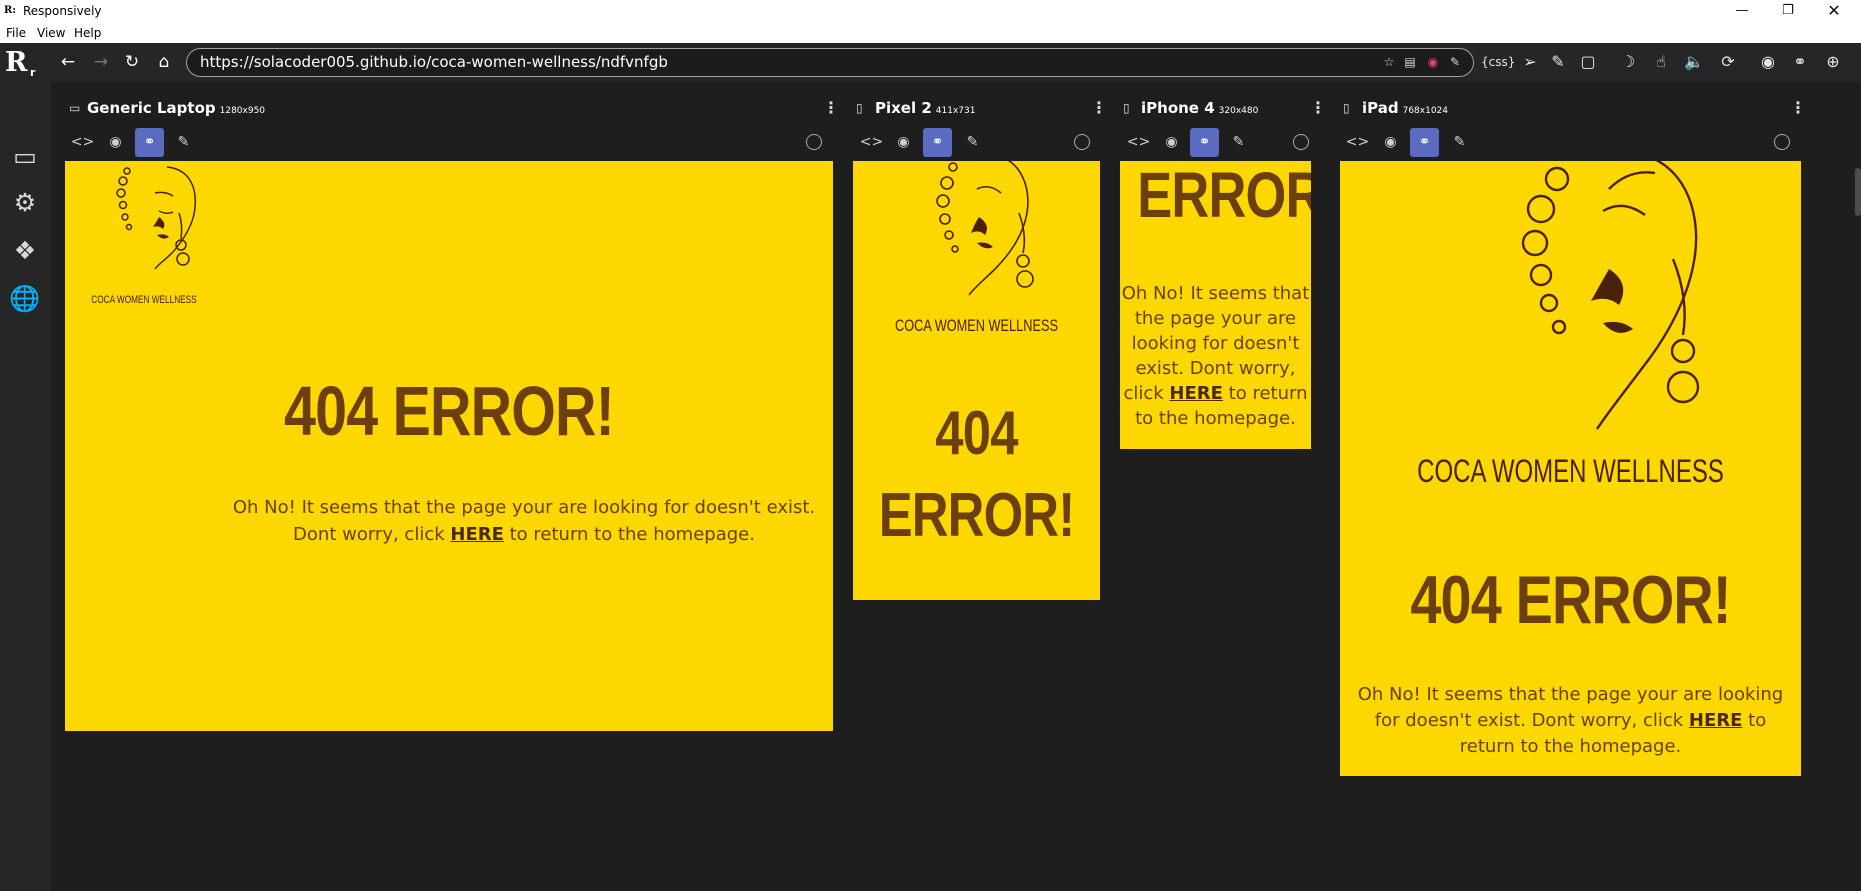  What do you see at coordinates (25, 157) in the screenshot?
I see `devices-icon: ▭` at bounding box center [25, 157].